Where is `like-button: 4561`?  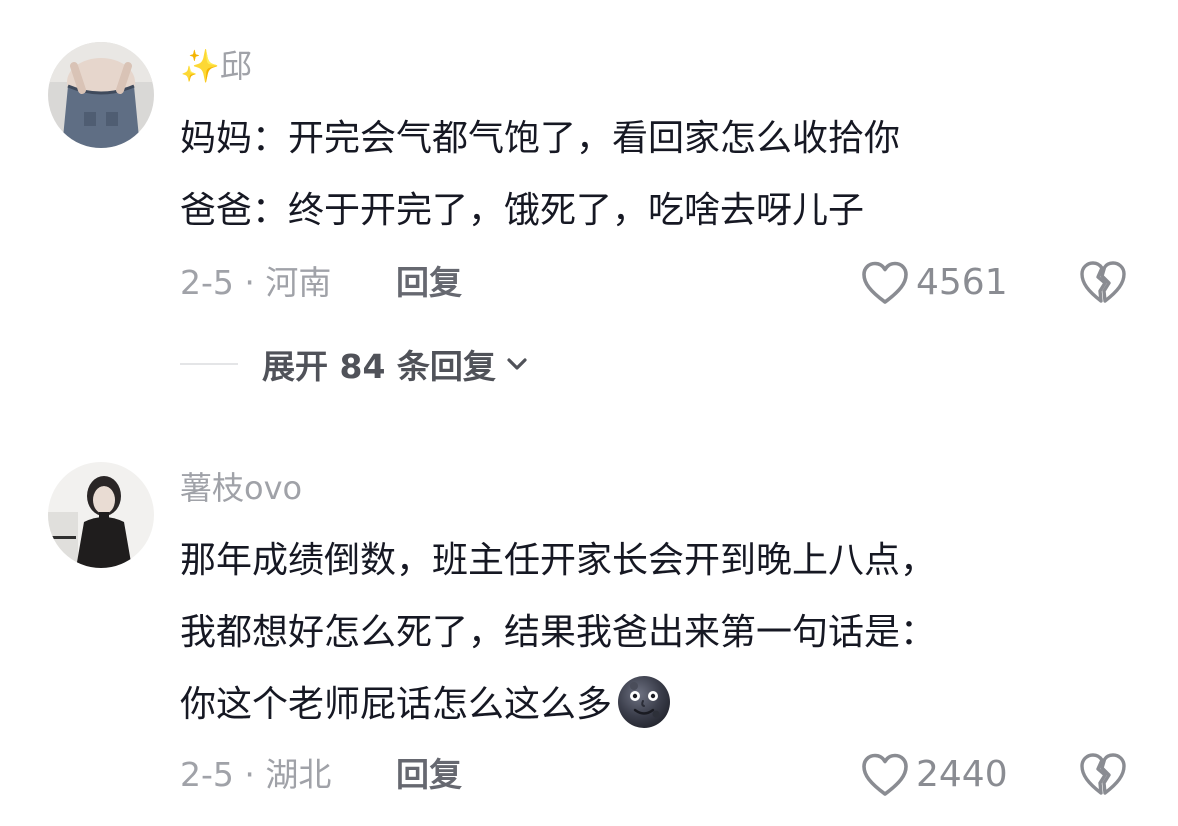
like-button: 4561 is located at coordinates (934, 283).